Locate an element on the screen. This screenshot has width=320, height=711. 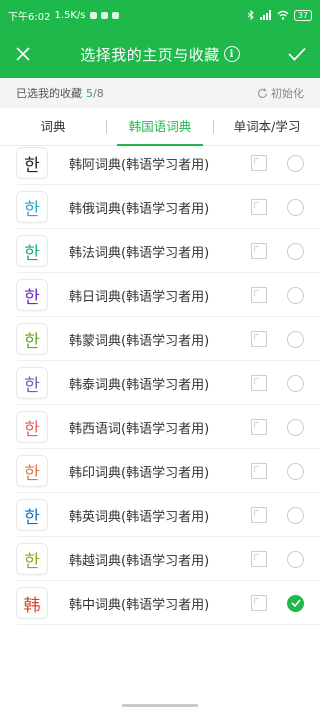
tab-dictionary: 词典 is located at coordinates (53, 127).